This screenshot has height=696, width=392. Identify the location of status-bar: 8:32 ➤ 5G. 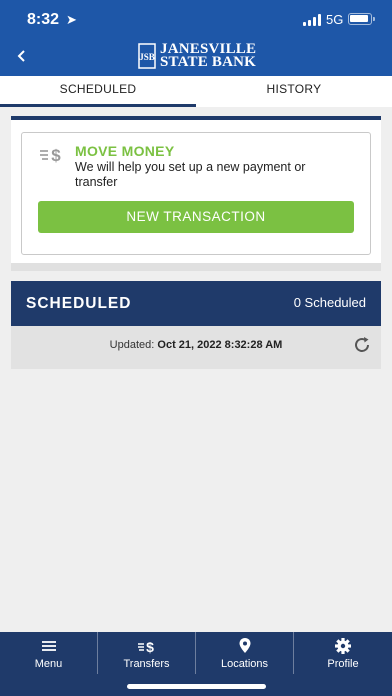
(196, 20).